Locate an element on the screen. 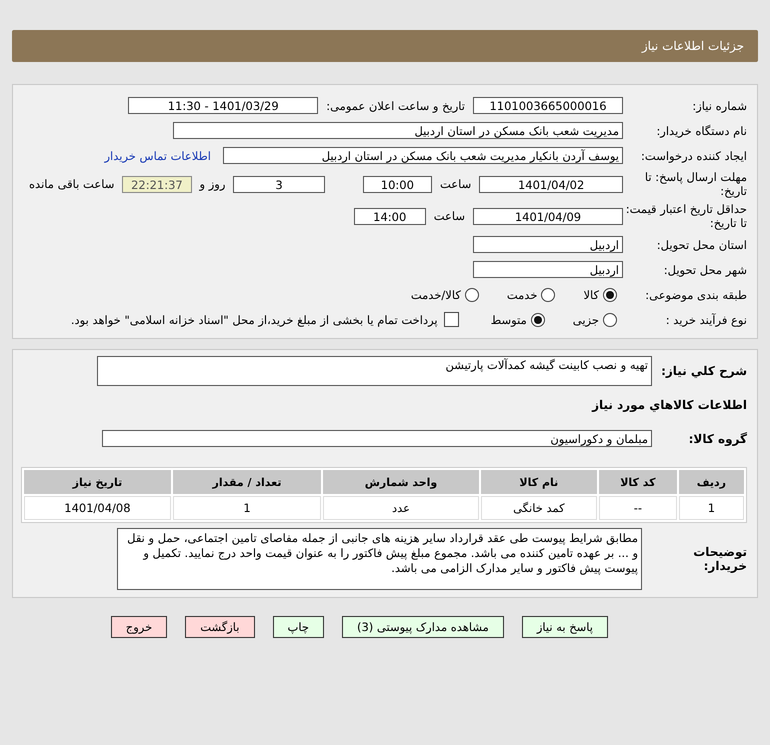 Image resolution: width=770 pixels, height=745 pixels. option-label: متوسط is located at coordinates (508, 319).